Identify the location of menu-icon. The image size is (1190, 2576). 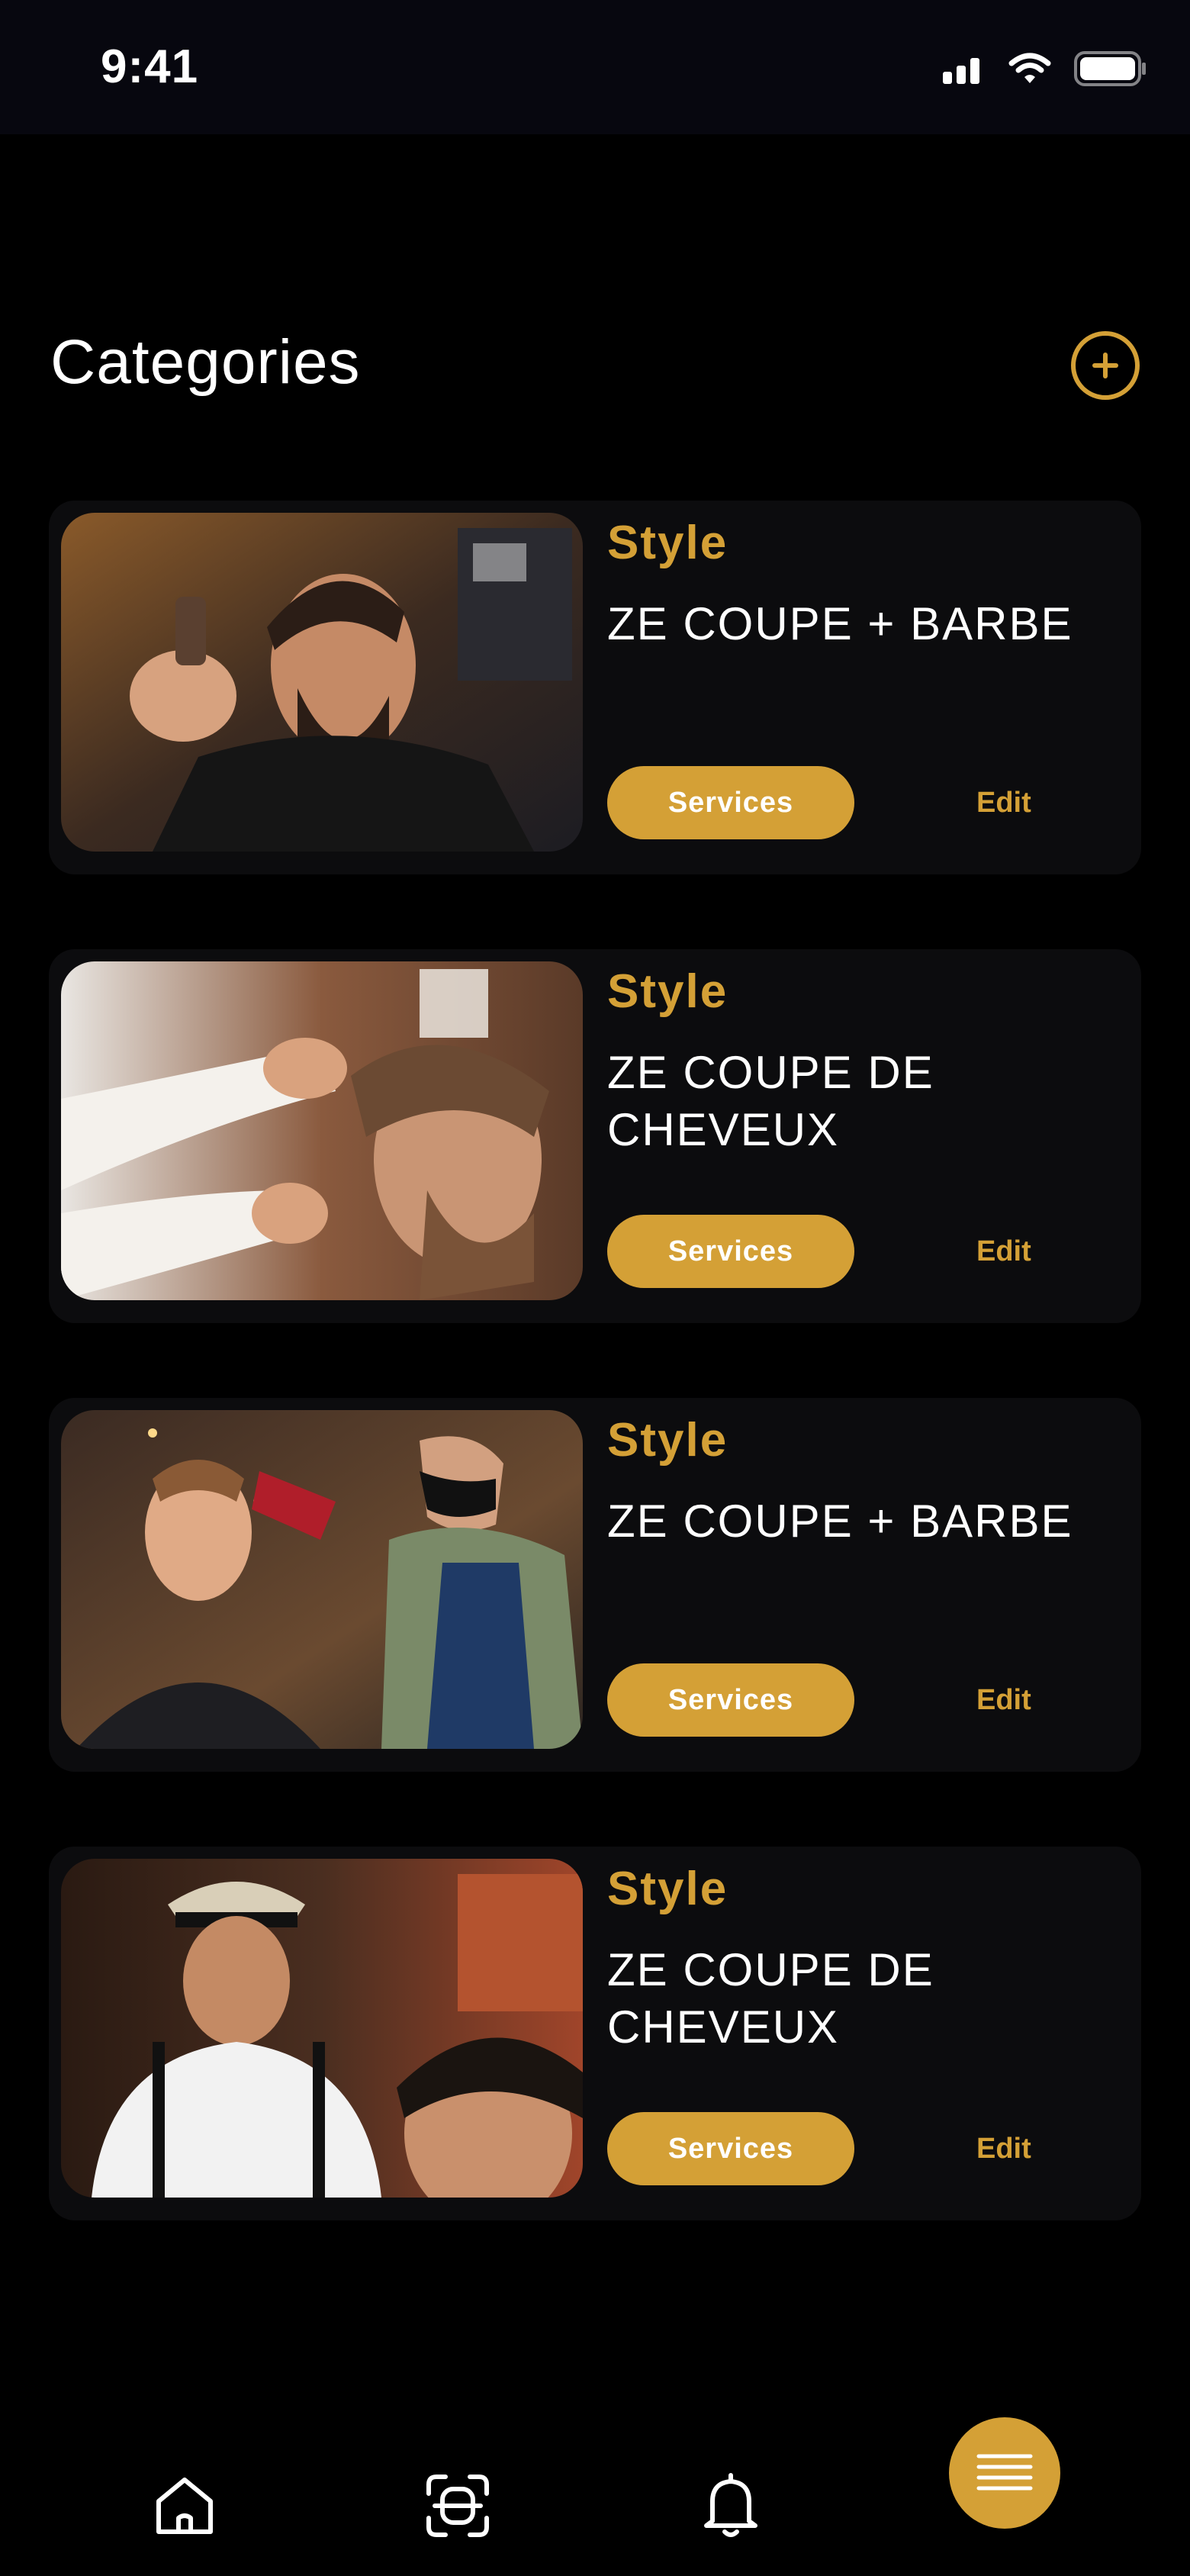
(1005, 2473).